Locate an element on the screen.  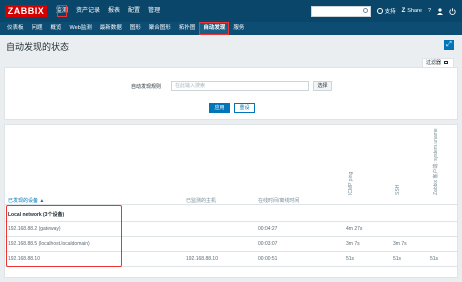
discovery-rule-label: 自动发现规则 is located at coordinates (146, 87).